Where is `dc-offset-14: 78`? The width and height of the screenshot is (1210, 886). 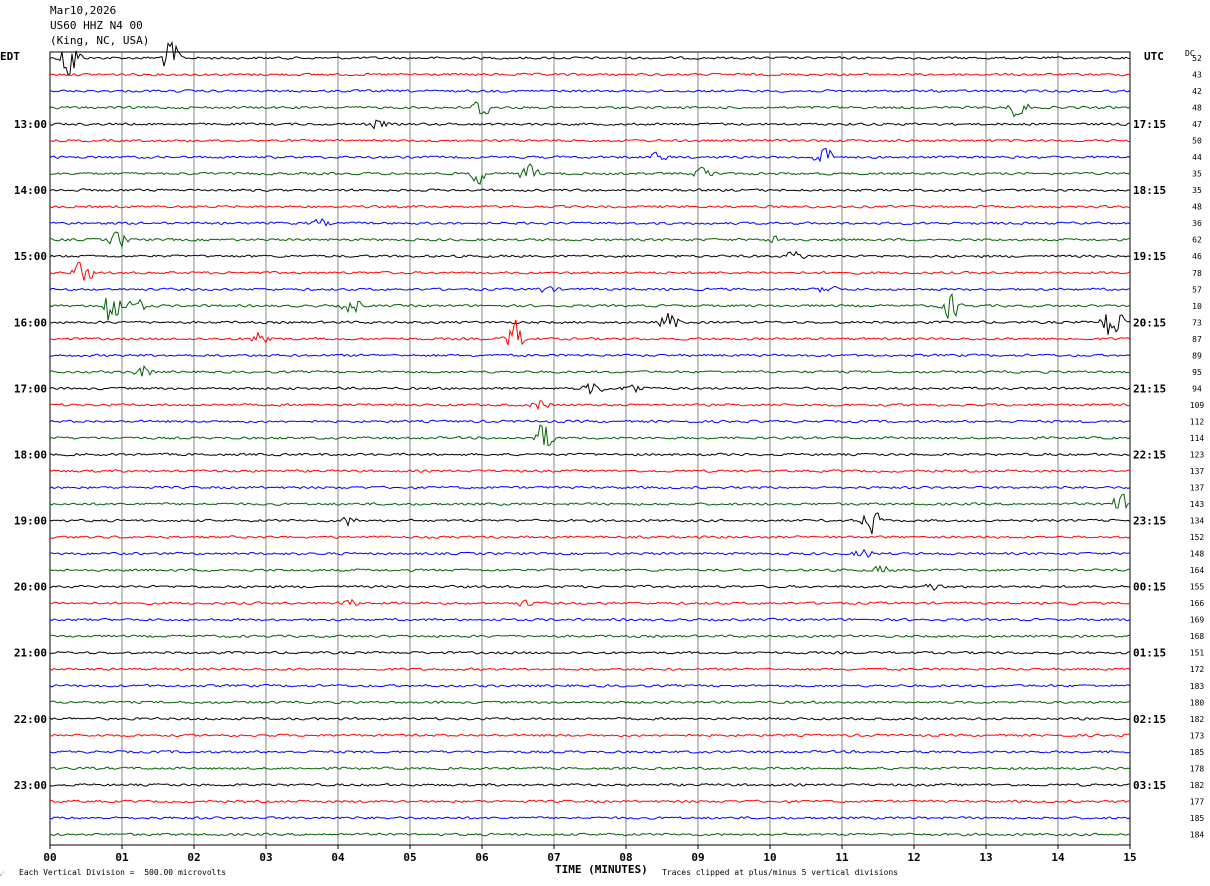
dc-offset-14: 78 is located at coordinates (1197, 273).